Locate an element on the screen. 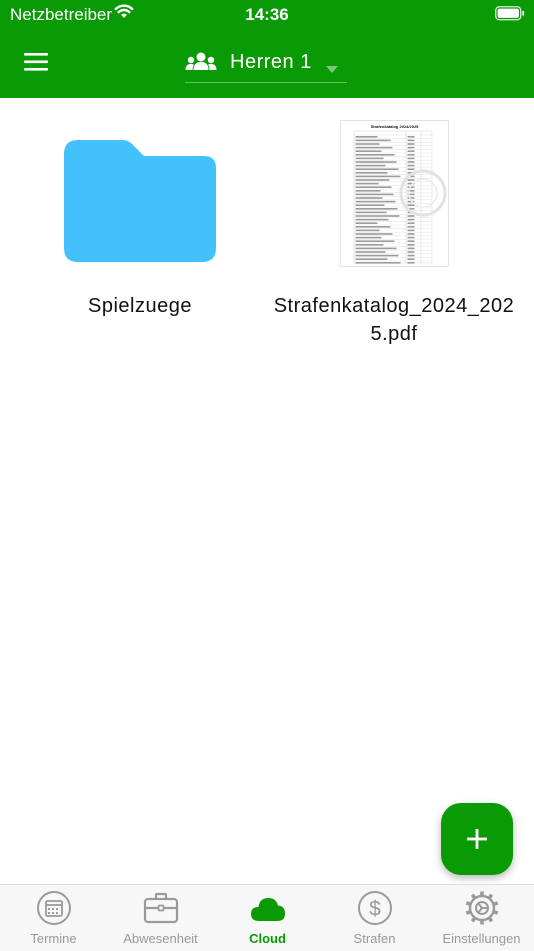 Image resolution: width=534 pixels, height=951 pixels. pdf-preview-title: Strafenkatalog 2024/2025 is located at coordinates (395, 126).